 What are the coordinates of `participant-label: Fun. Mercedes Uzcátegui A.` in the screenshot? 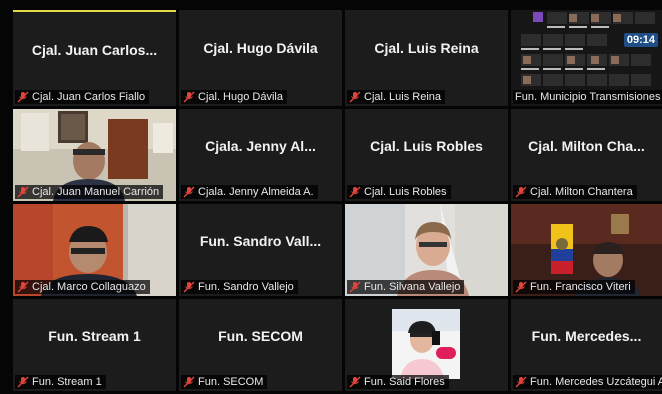 It's located at (587, 382).